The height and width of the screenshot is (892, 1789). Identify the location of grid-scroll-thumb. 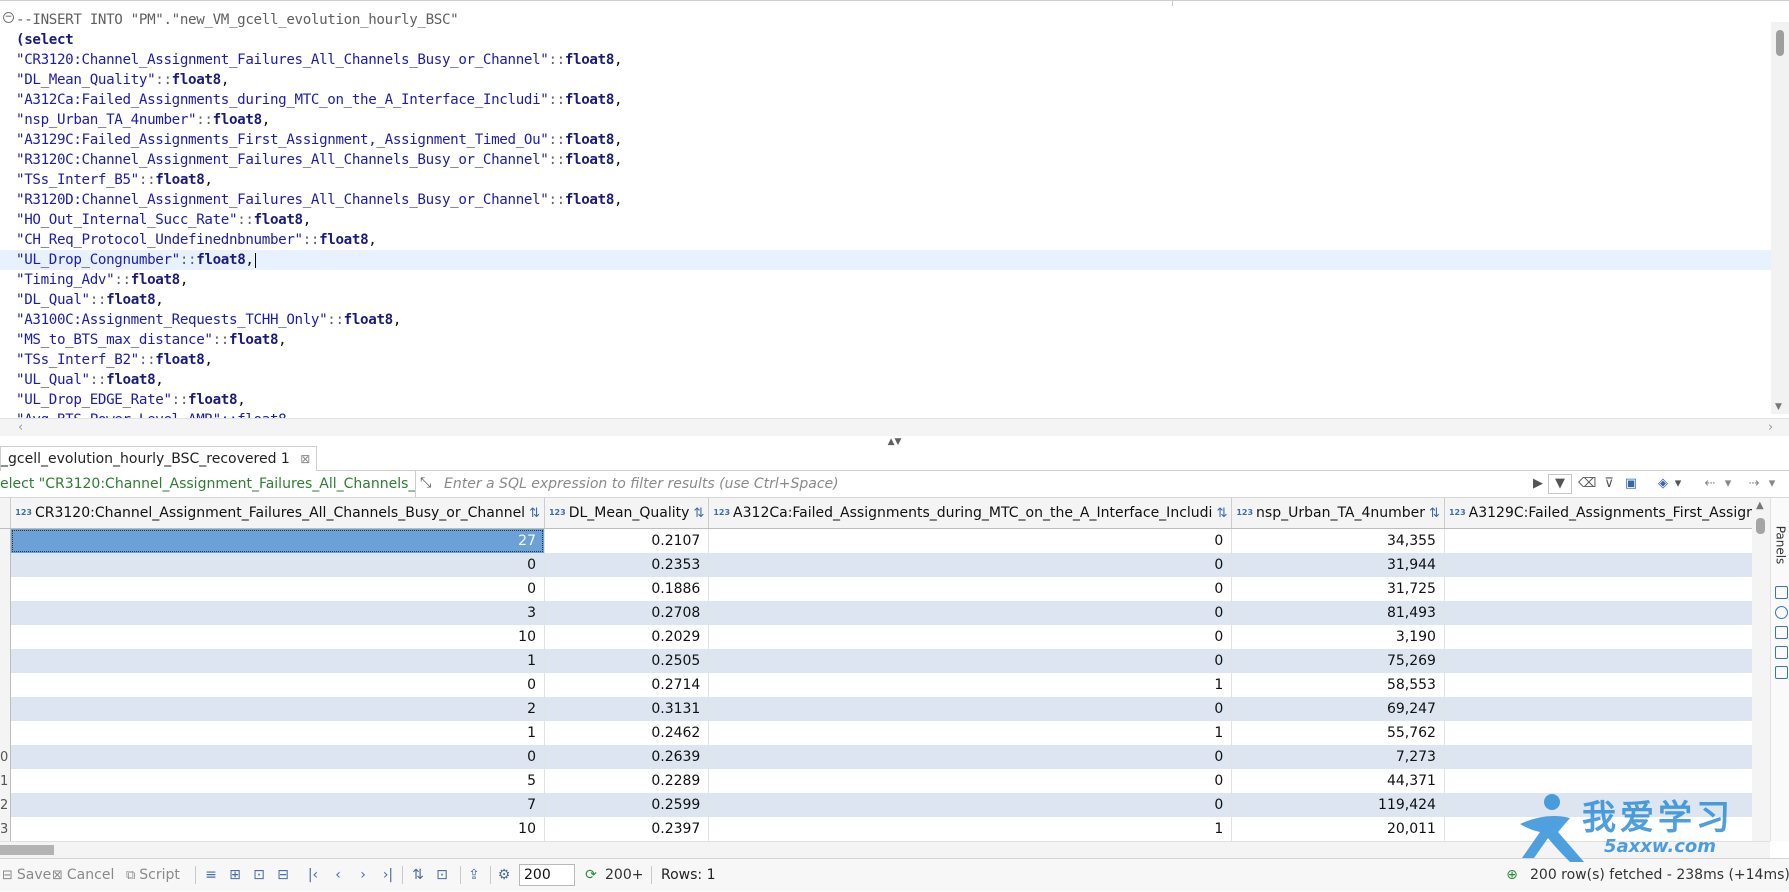
(1760, 526).